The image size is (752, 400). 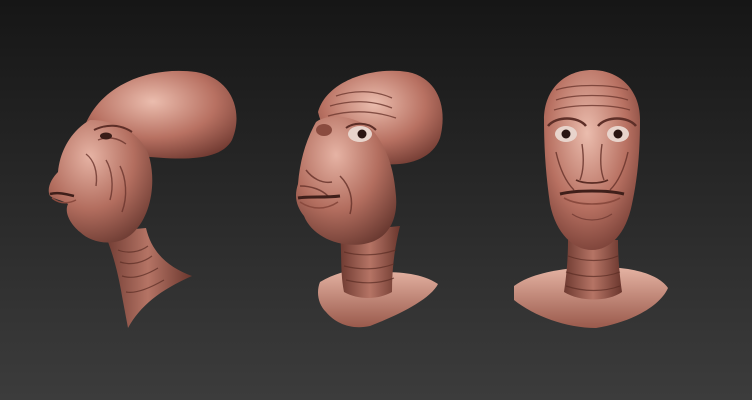 I want to click on three-quarter-mouth, so click(x=319, y=197).